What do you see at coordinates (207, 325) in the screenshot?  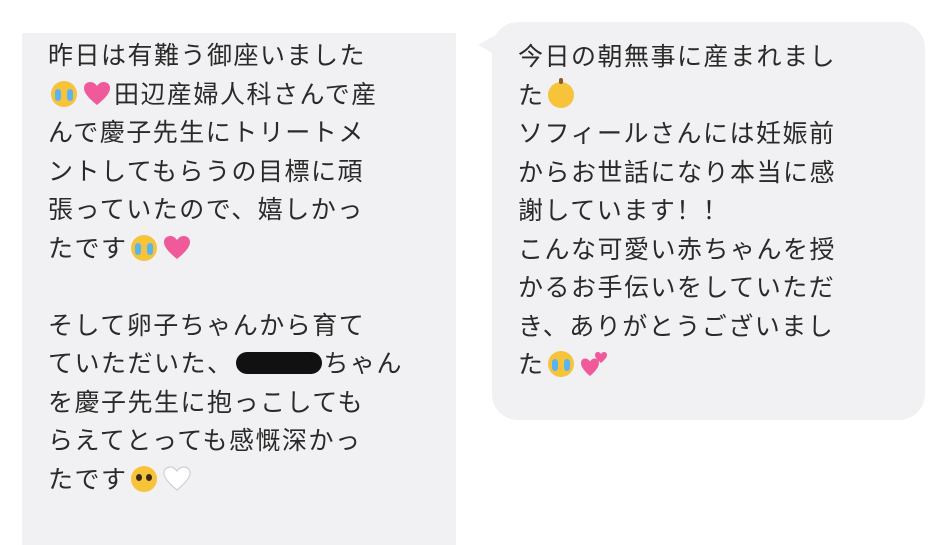 I see `message-line: そして卵子ちゃんから育て` at bounding box center [207, 325].